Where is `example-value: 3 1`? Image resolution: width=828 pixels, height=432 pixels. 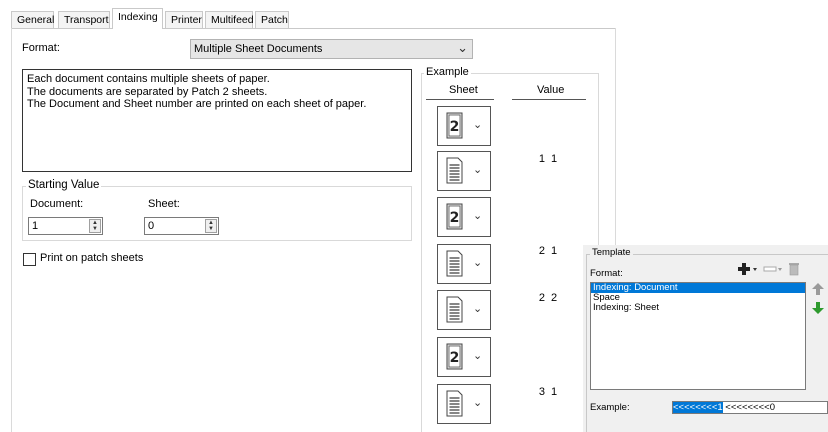
example-value: 3 1 is located at coordinates (548, 392).